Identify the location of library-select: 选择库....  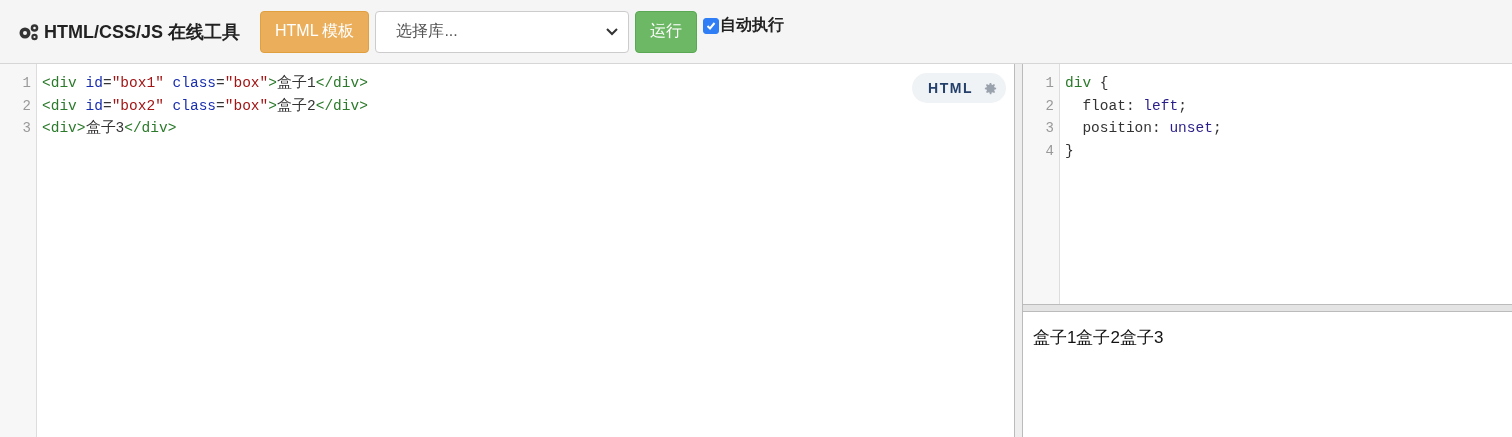
(502, 31).